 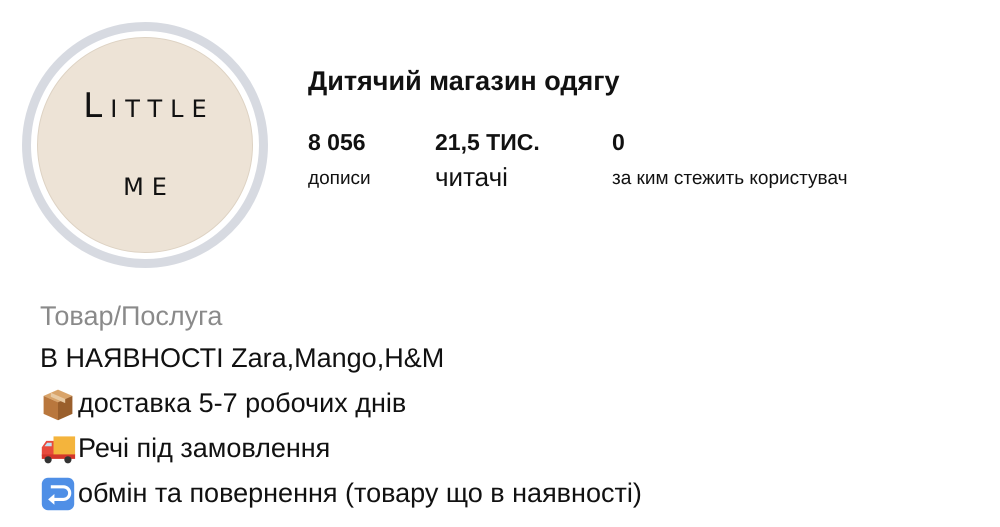 I want to click on stat-label: читачі, so click(x=523, y=177).